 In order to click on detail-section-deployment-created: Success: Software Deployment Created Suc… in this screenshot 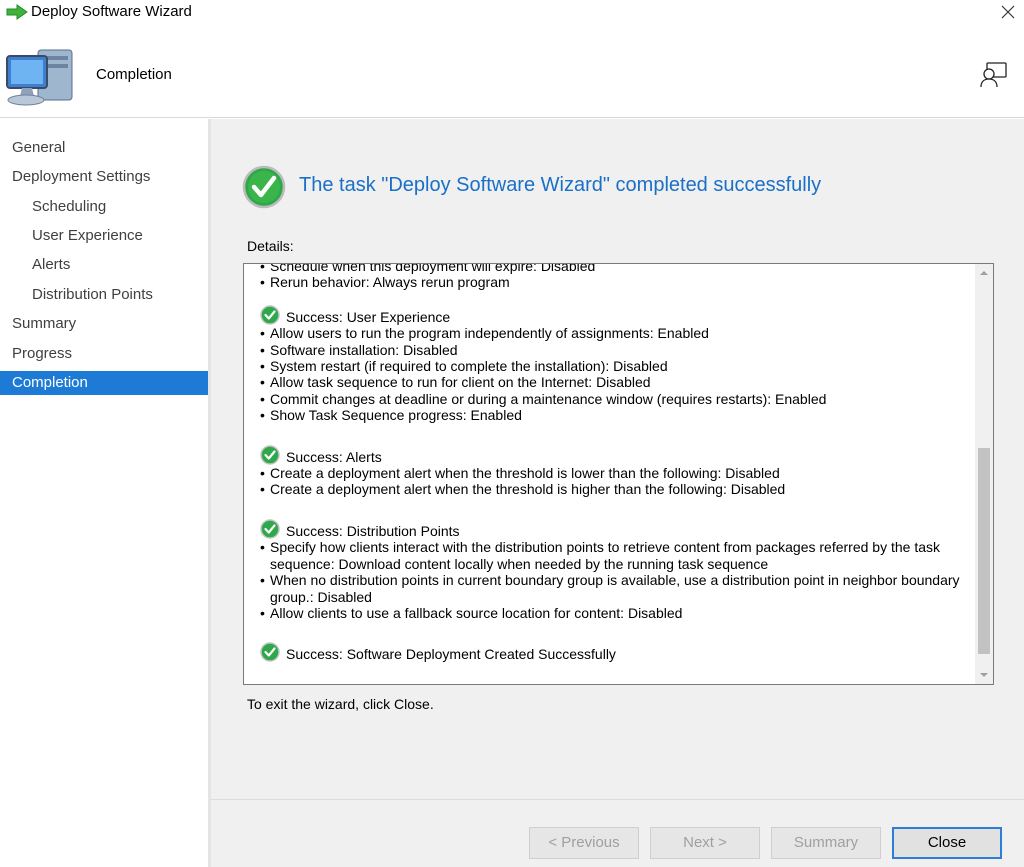, I will do `click(616, 652)`.